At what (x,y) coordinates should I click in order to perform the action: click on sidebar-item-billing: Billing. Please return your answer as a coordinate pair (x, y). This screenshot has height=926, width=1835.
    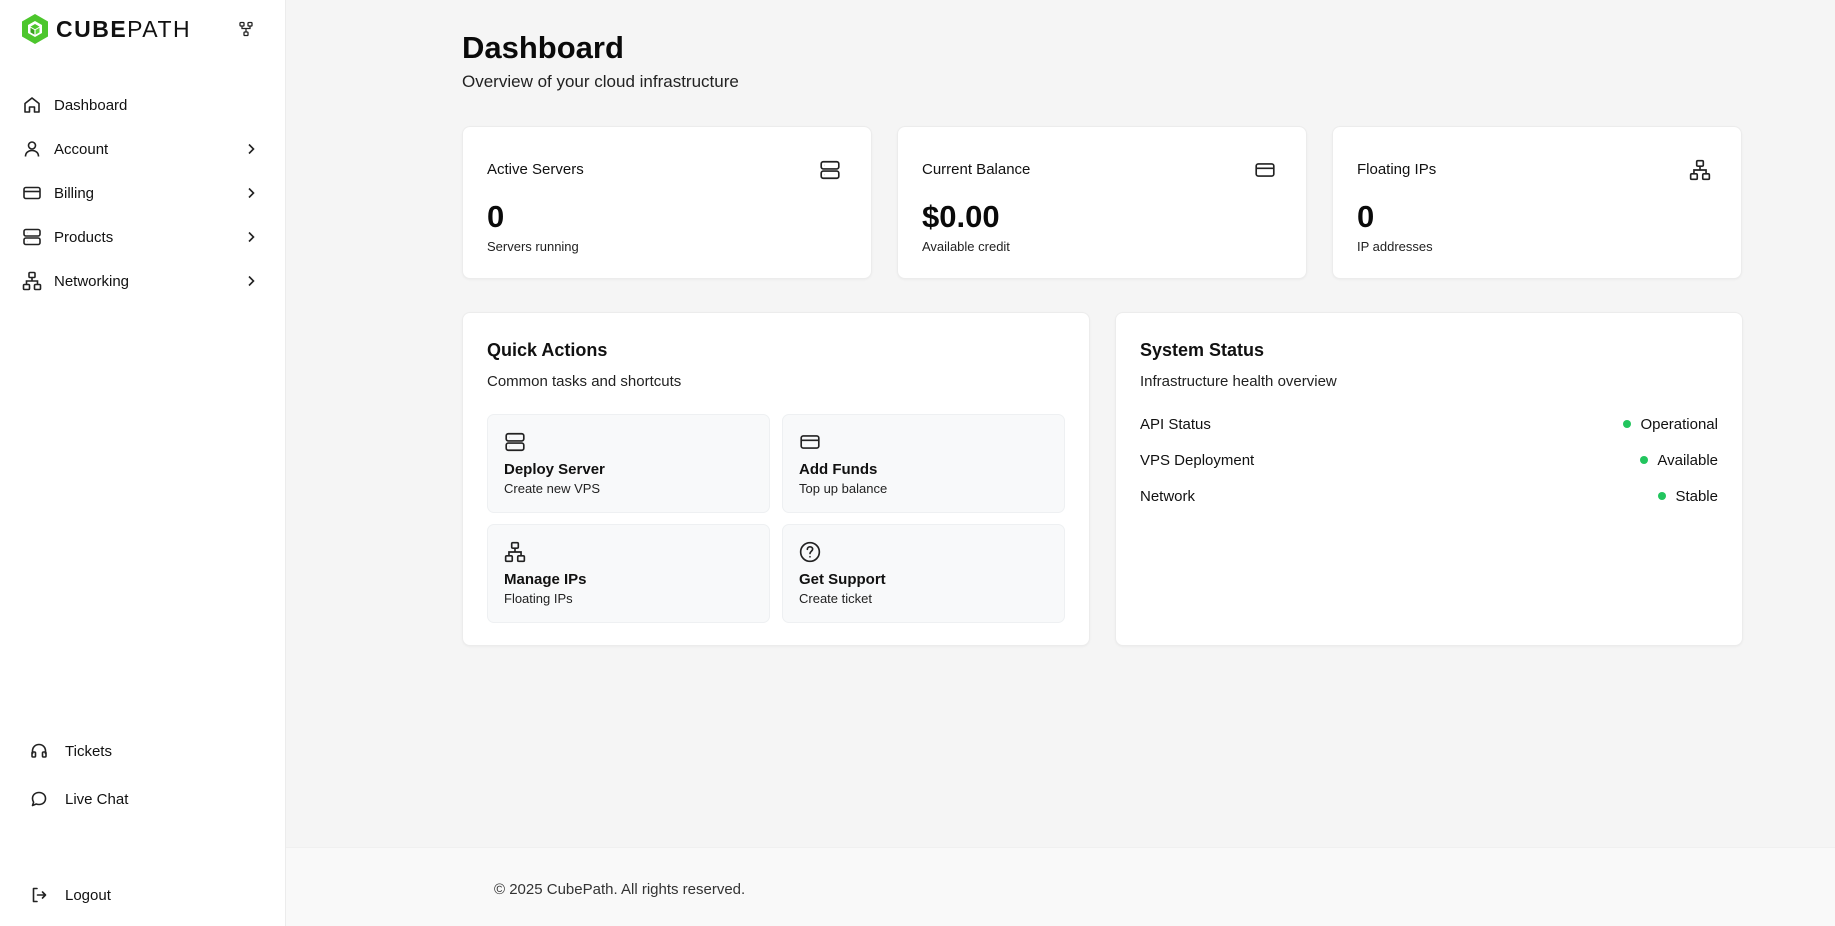
    Looking at the image, I should click on (143, 193).